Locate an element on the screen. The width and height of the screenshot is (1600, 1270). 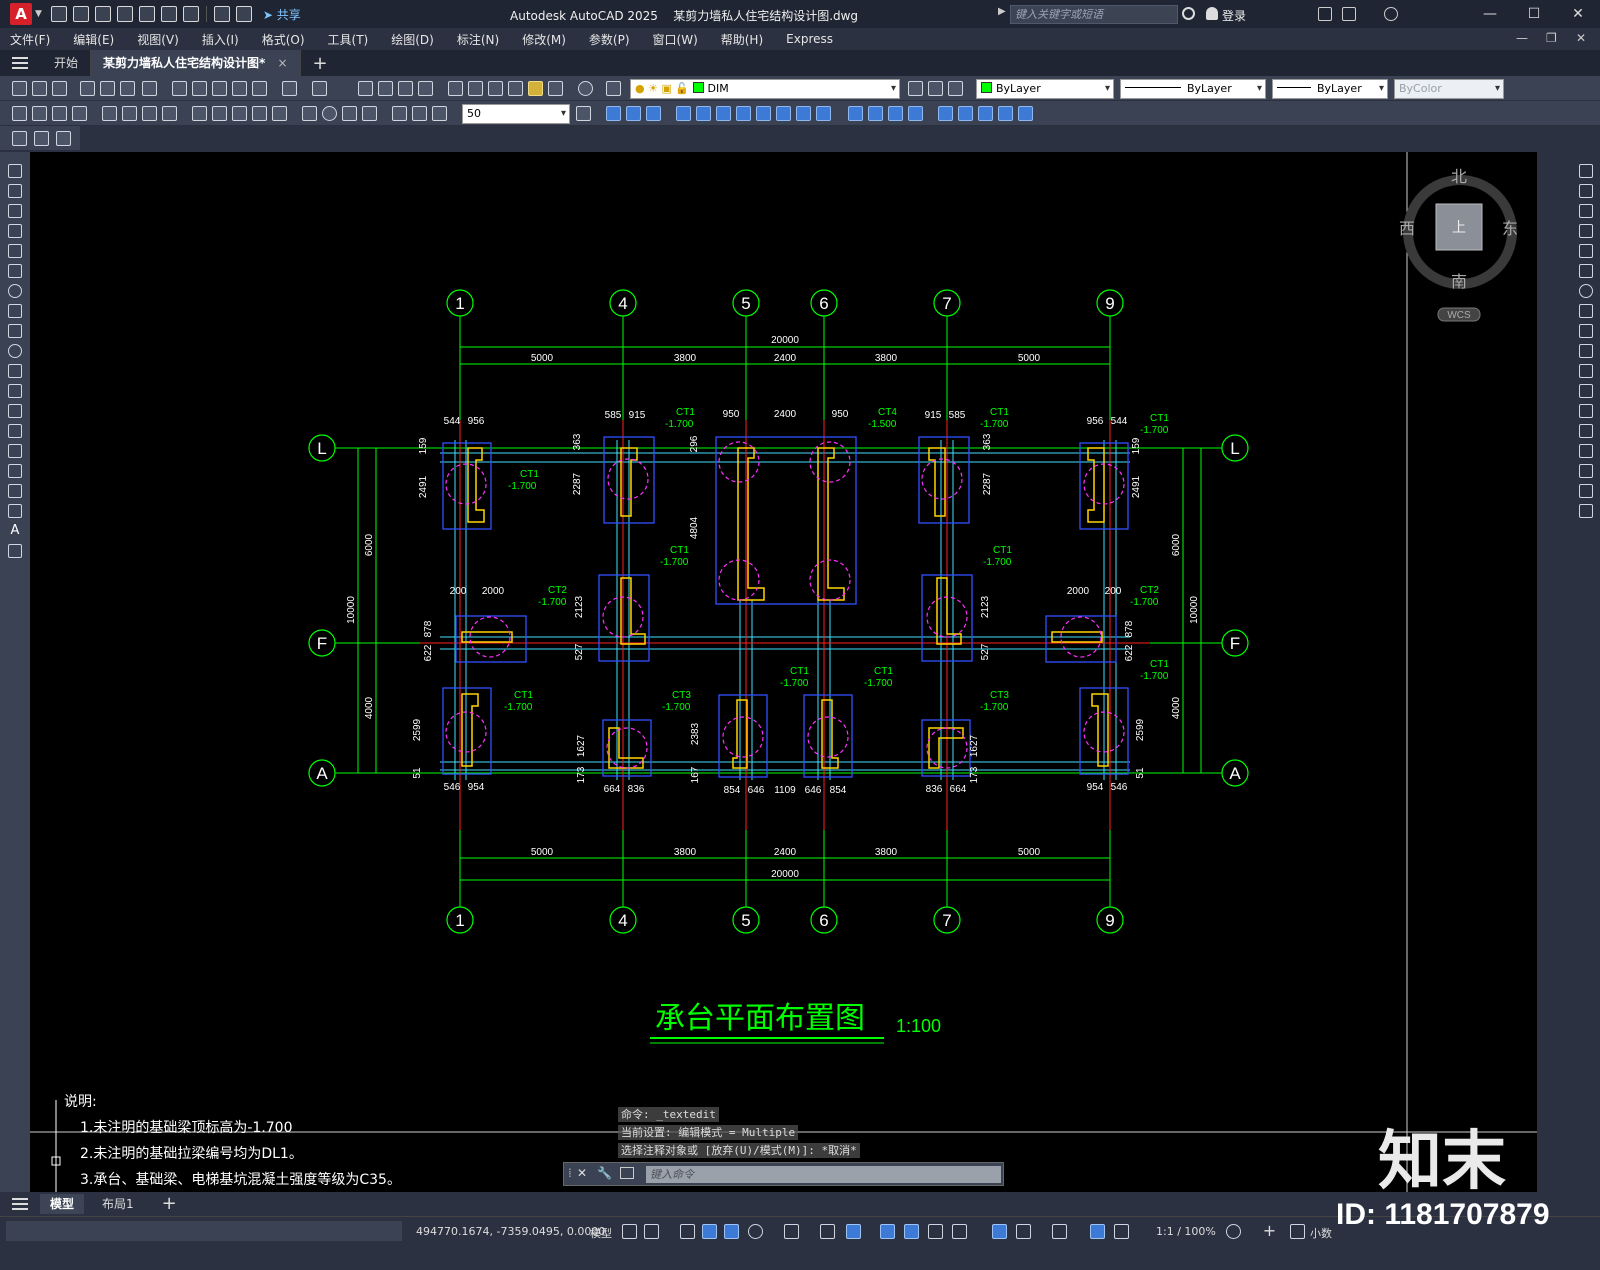
save-icon is located at coordinates (102, 14).